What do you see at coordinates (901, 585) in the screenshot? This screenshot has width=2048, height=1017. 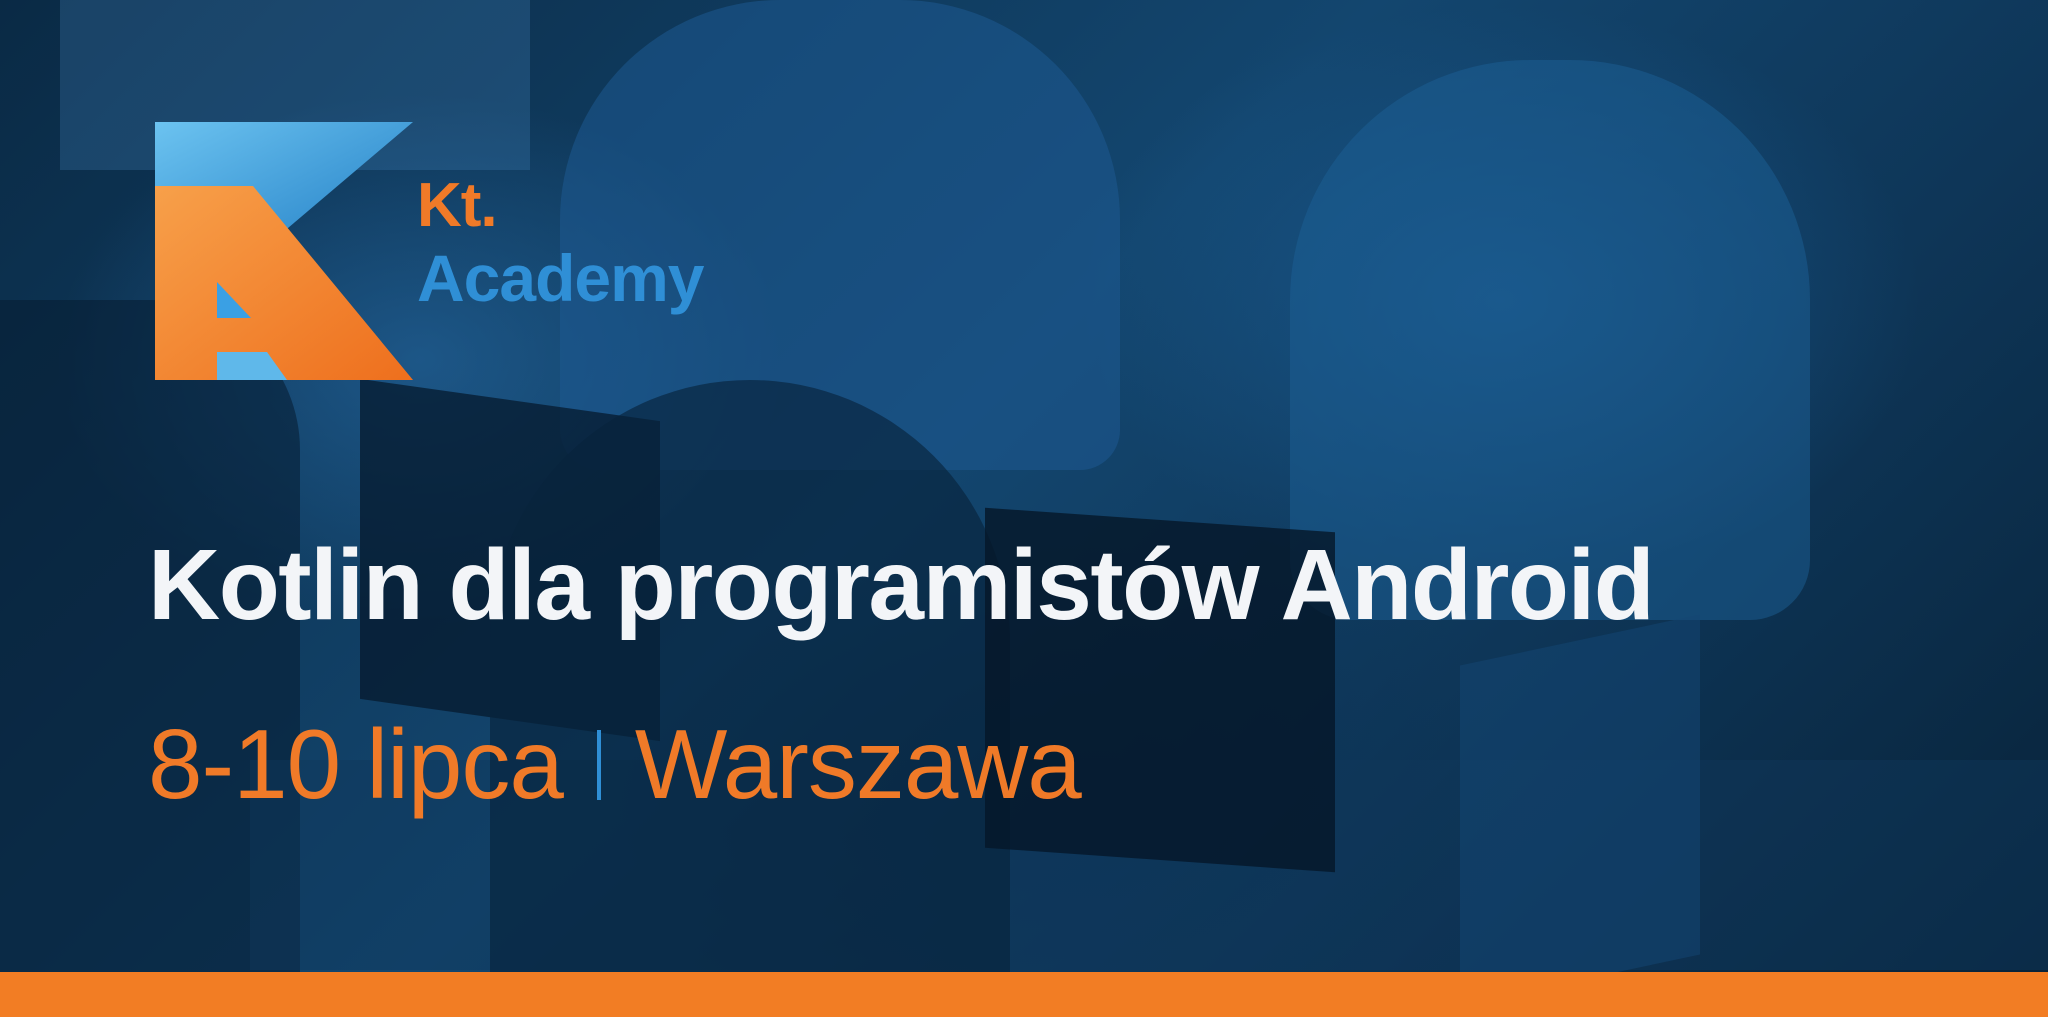 I see `event-title: Kotlin dla programistów Android` at bounding box center [901, 585].